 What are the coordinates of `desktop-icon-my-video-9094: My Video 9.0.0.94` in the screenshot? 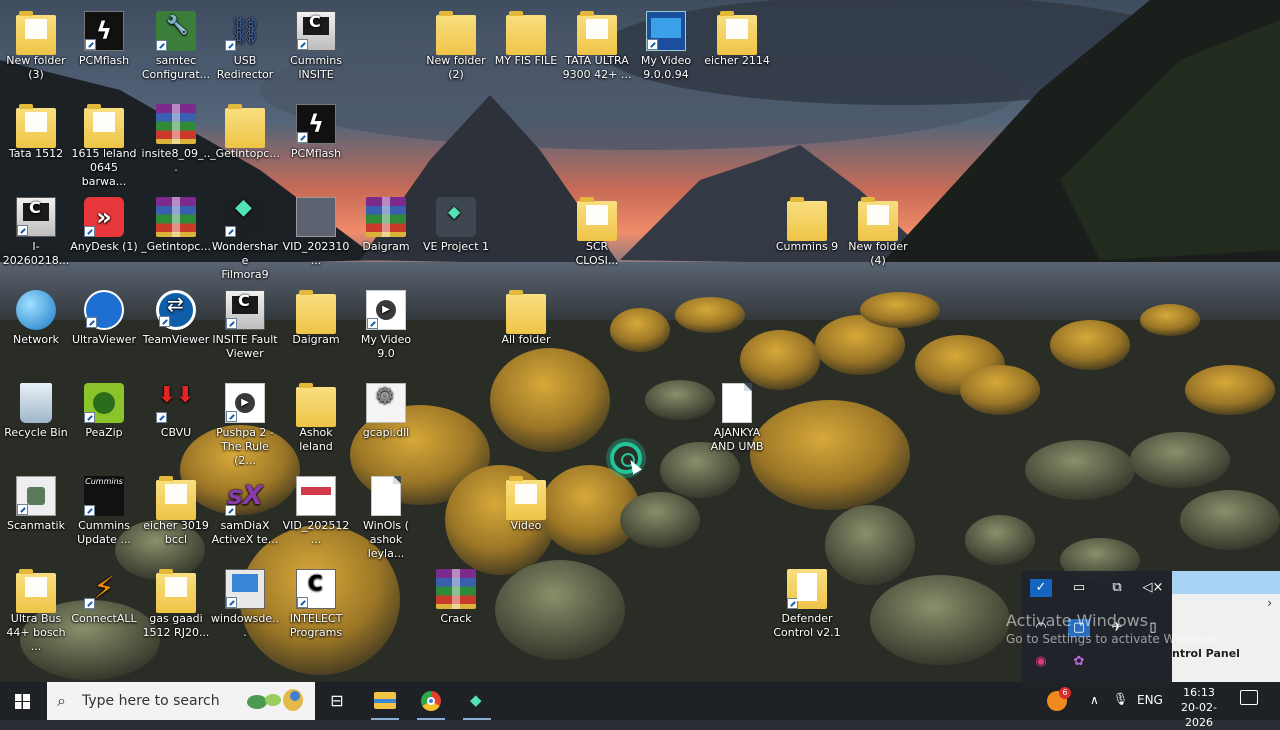 It's located at (666, 43).